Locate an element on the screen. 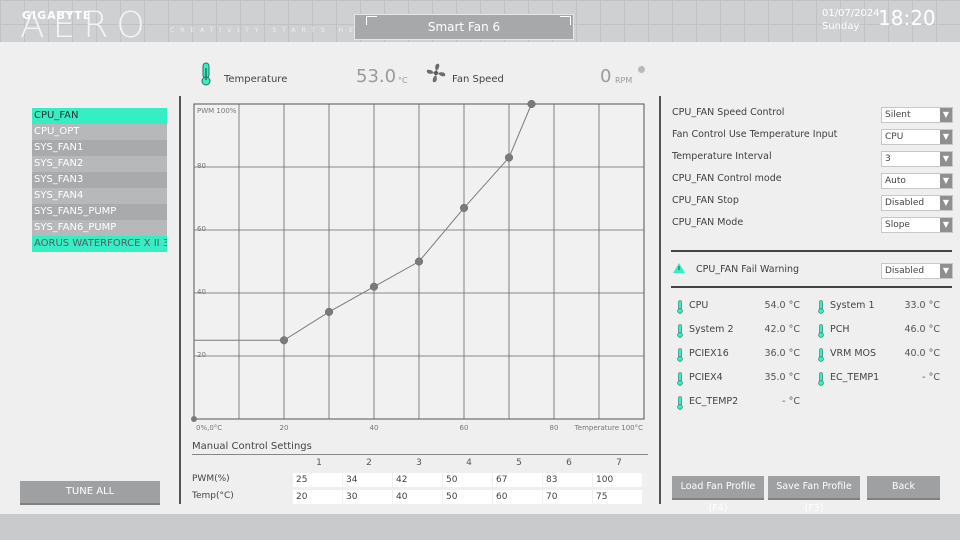  x-tick-label: 40 is located at coordinates (374, 428).